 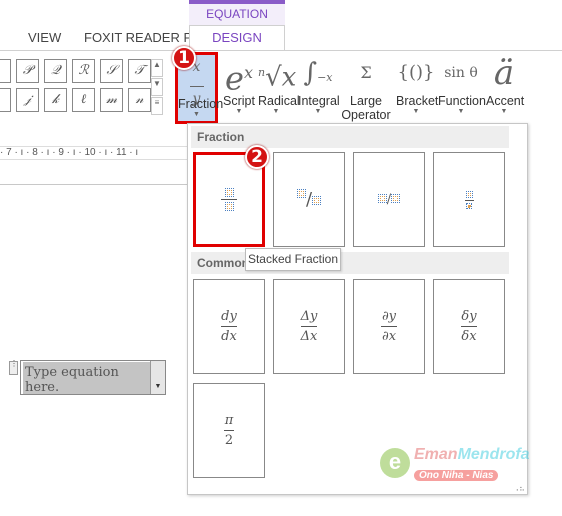 What do you see at coordinates (13, 367) in the screenshot?
I see `equation-handle: ⋮` at bounding box center [13, 367].